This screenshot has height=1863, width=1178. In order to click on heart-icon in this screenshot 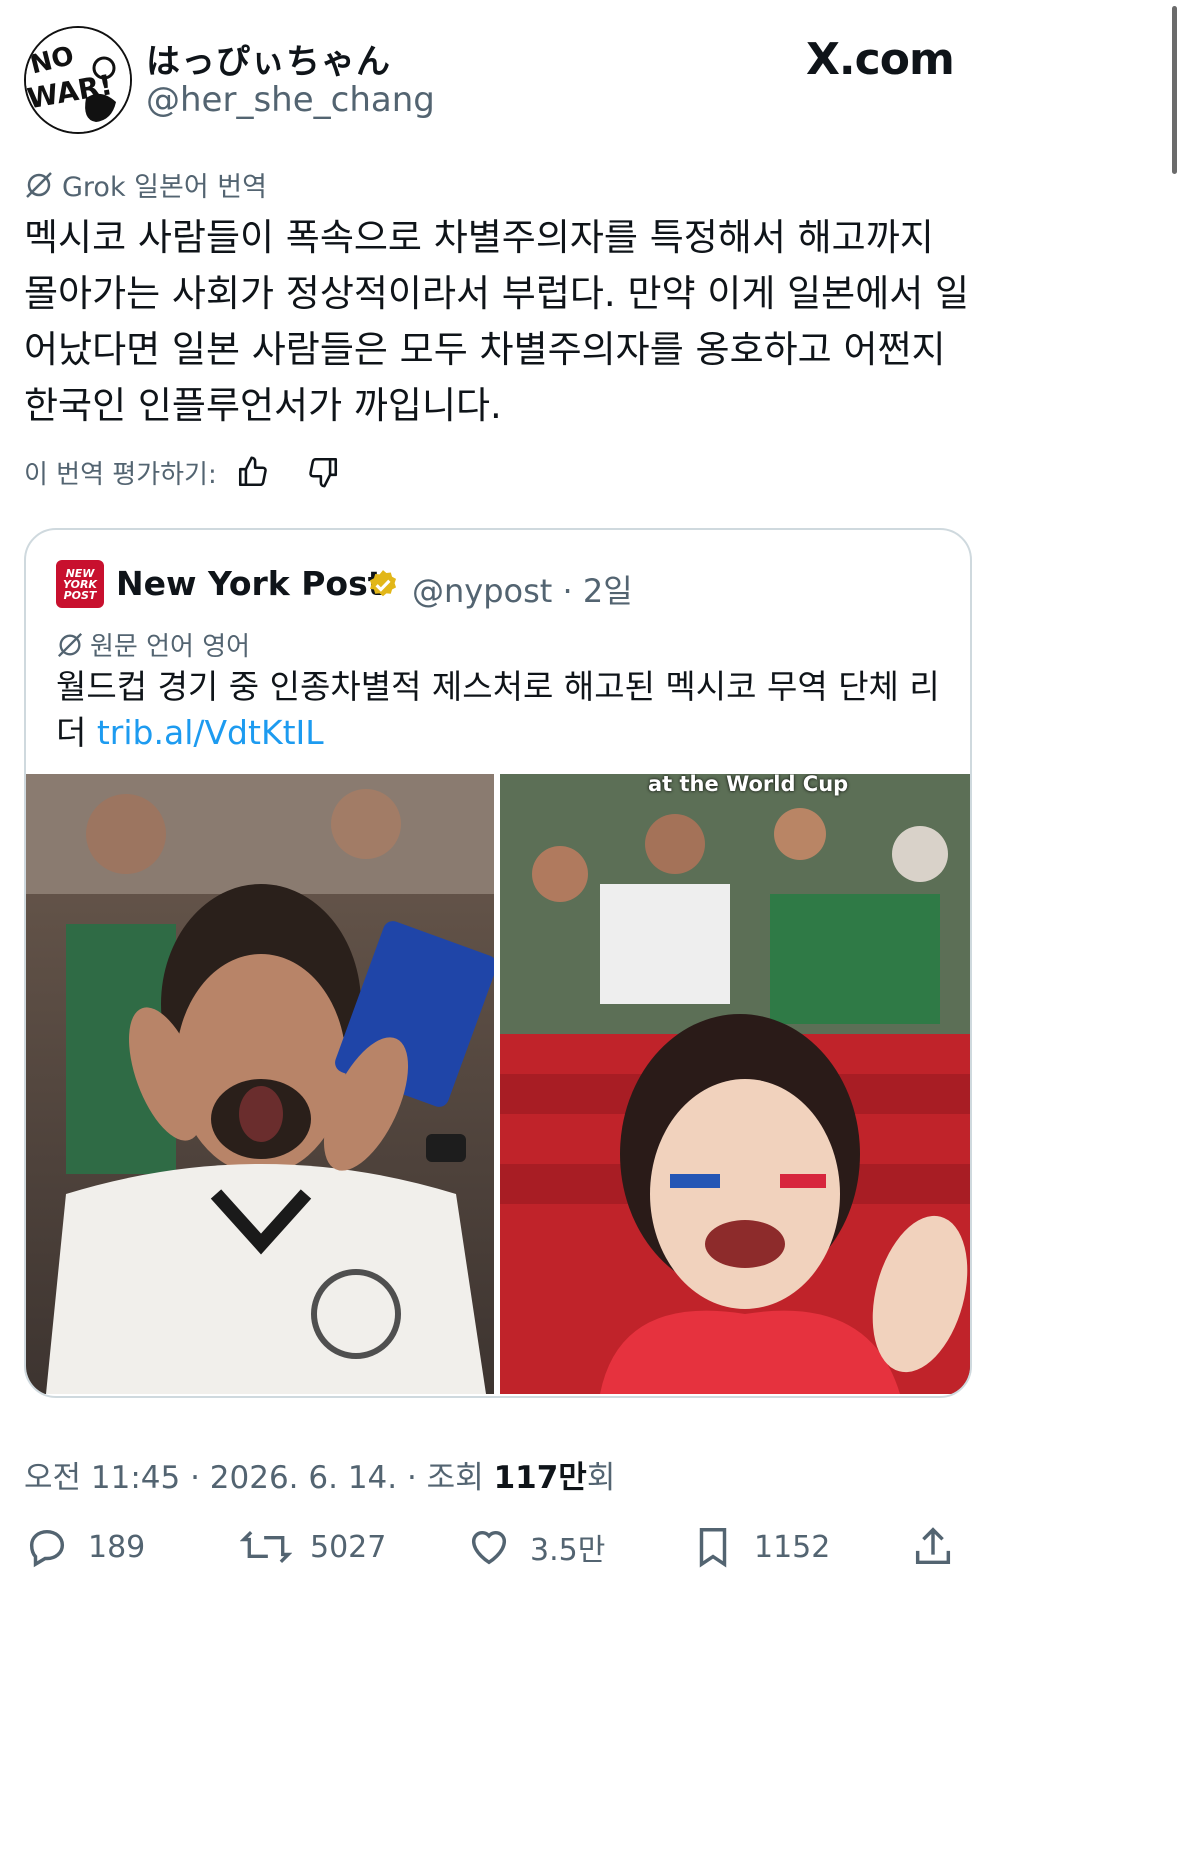, I will do `click(489, 1547)`.